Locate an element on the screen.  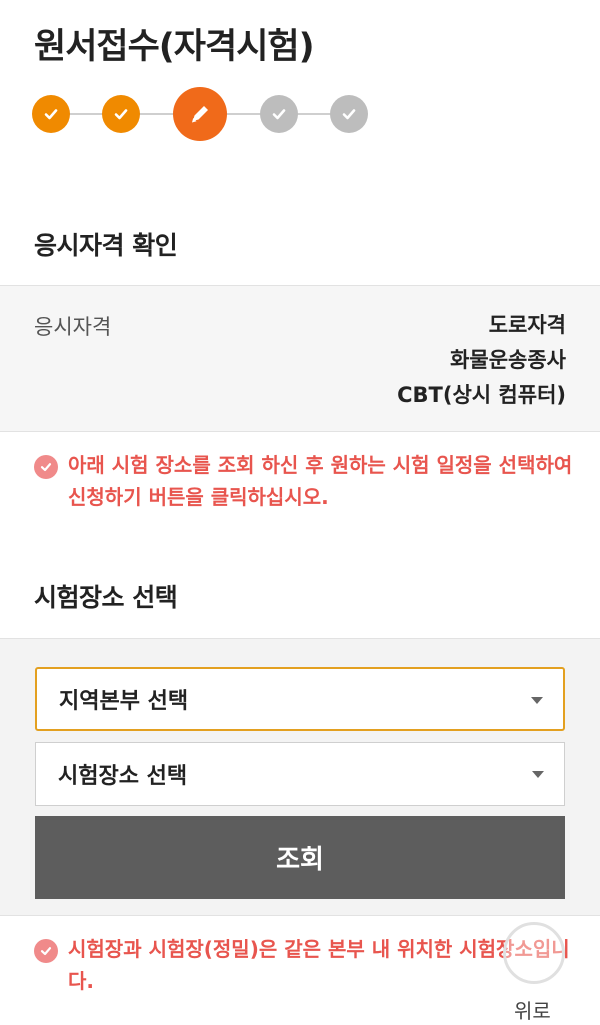
qualification-box: 응시자격 도로자격 화물운송종사 CBT(상시 컴퓨터) is located at coordinates (300, 358).